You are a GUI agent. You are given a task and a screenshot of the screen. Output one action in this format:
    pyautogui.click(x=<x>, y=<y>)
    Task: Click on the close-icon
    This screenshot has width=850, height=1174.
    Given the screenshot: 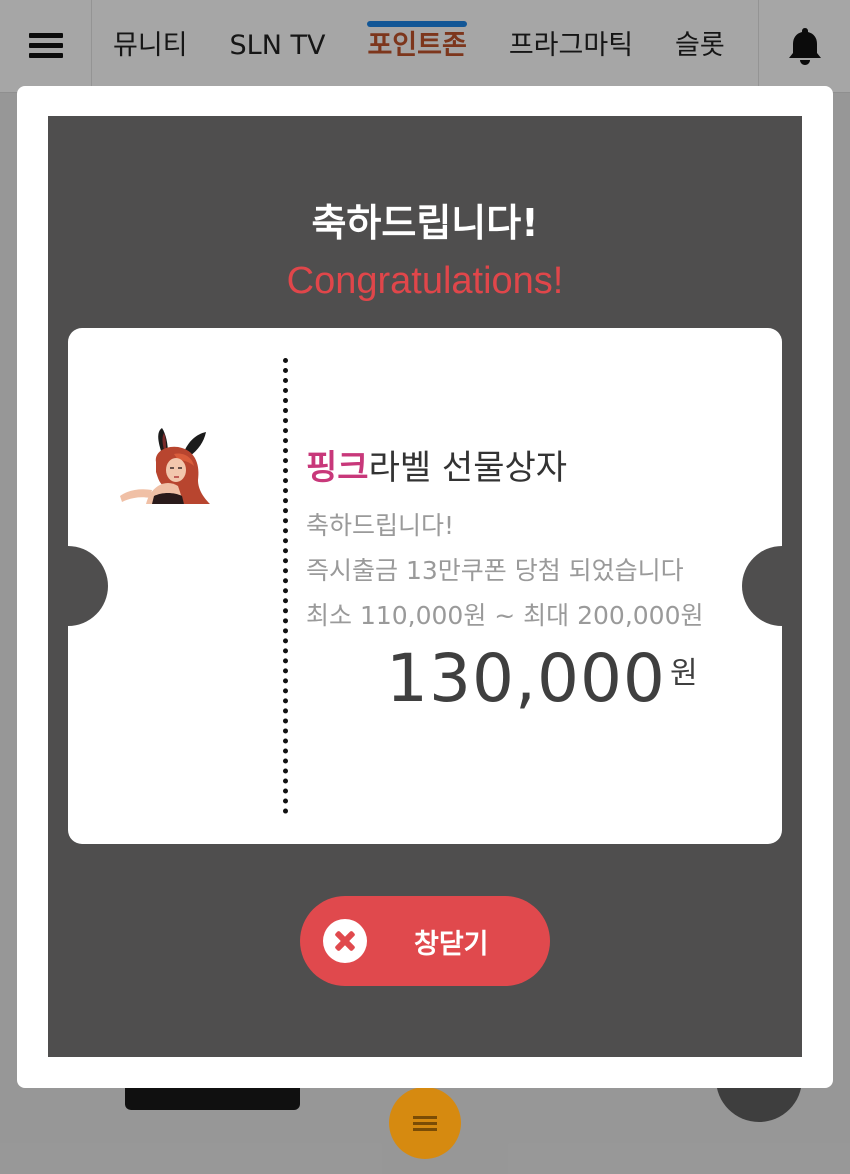 What is the action you would take?
    pyautogui.click(x=345, y=941)
    